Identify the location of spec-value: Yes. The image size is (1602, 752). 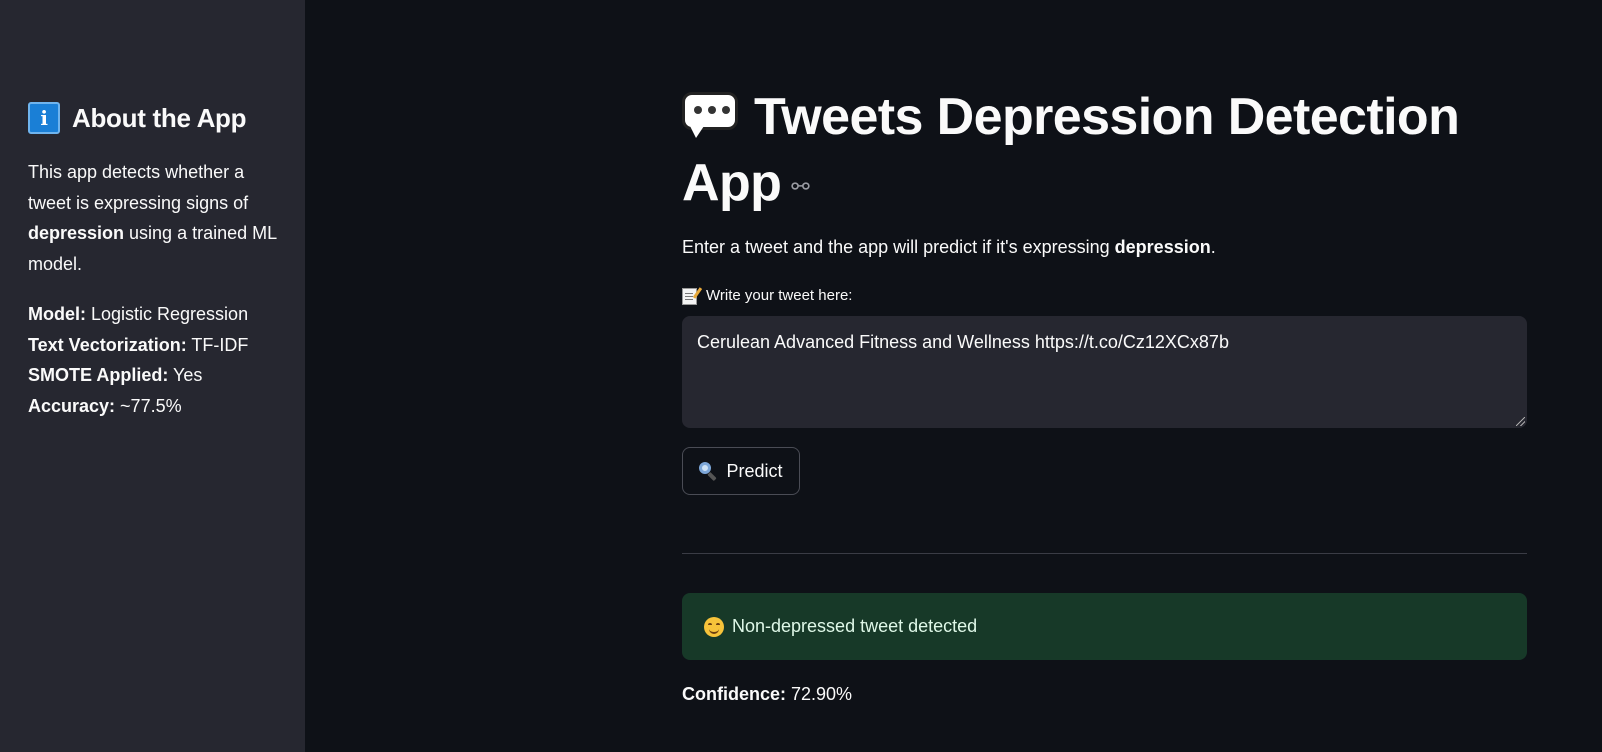
(185, 375).